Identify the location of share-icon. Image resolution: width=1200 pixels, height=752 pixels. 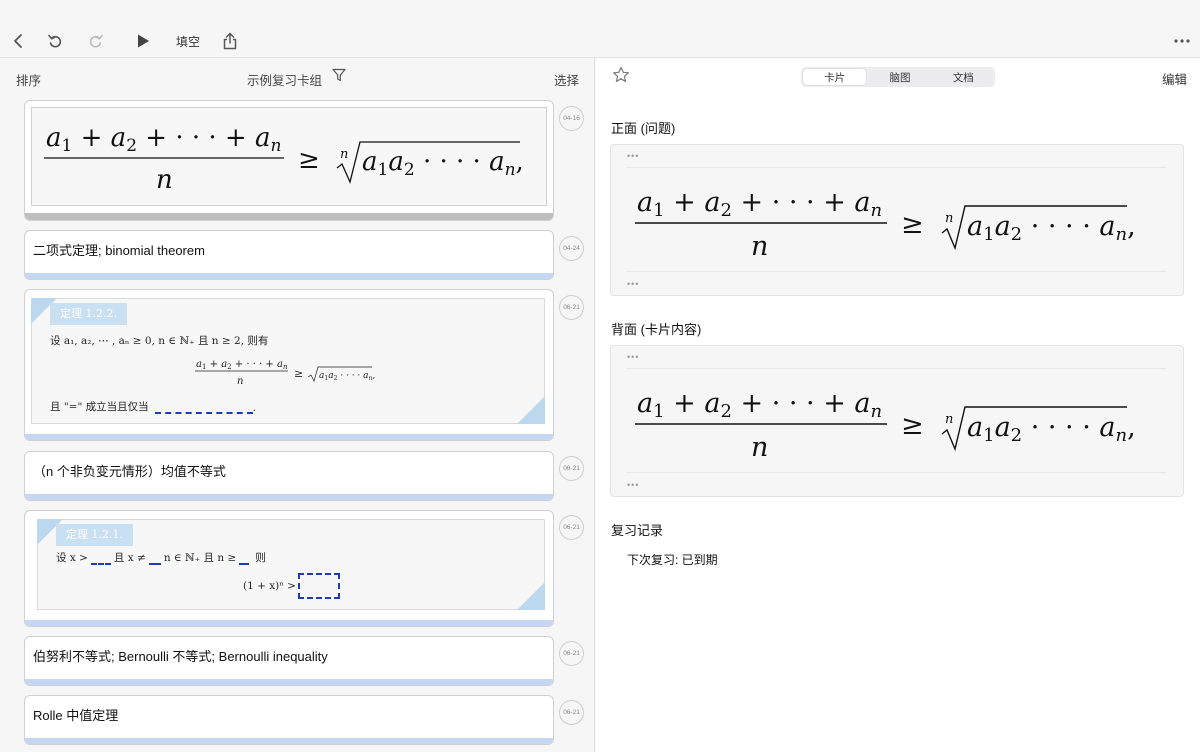
(230, 41).